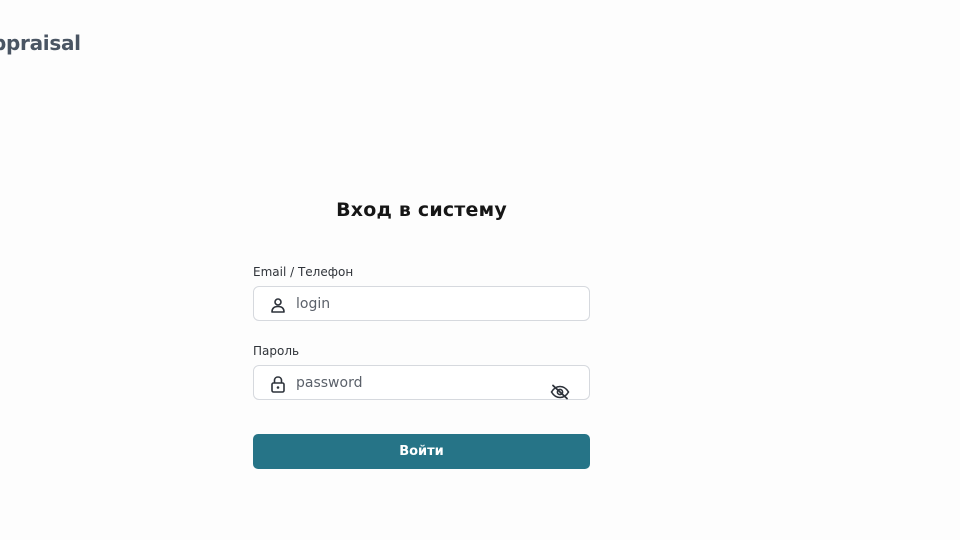  Describe the element at coordinates (421, 451) in the screenshot. I see `login-button: Войти` at that location.